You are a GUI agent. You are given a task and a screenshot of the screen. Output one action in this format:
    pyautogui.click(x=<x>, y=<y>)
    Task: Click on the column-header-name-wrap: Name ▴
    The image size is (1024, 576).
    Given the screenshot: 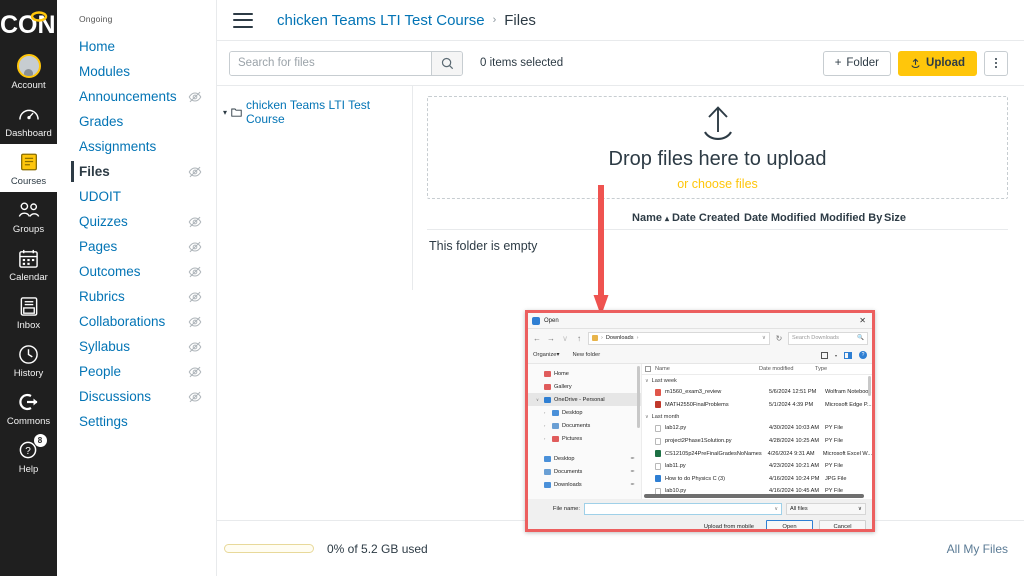 What is the action you would take?
    pyautogui.click(x=549, y=218)
    